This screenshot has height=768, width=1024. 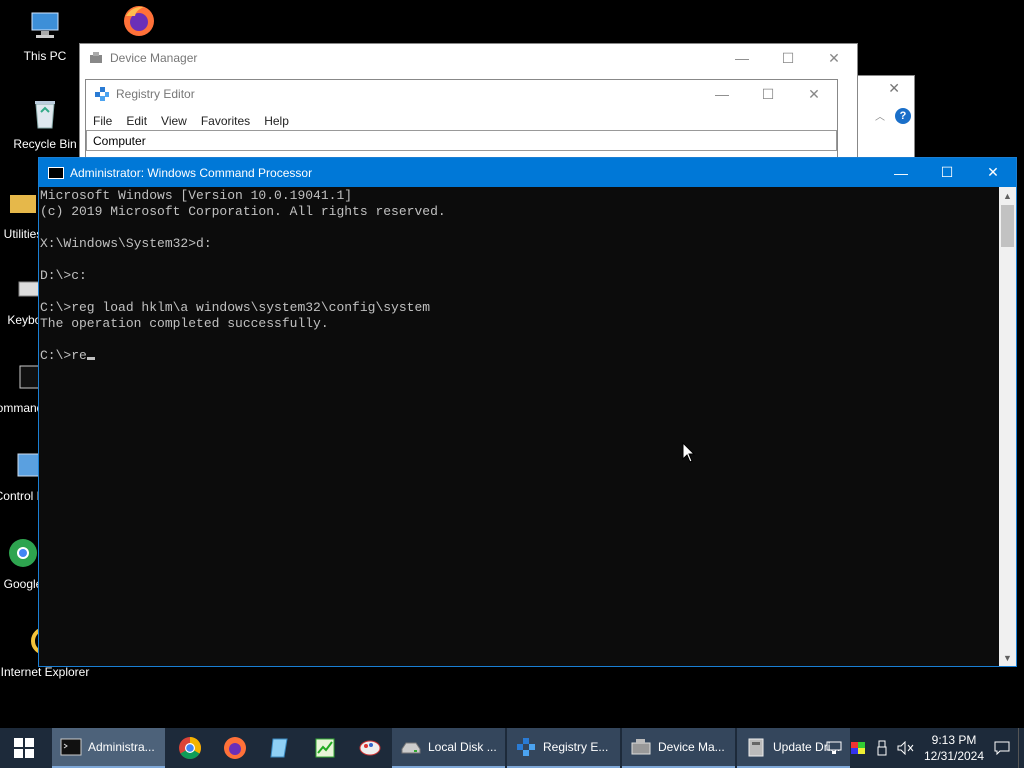 I want to click on taskbar-firefox, so click(x=234, y=748).